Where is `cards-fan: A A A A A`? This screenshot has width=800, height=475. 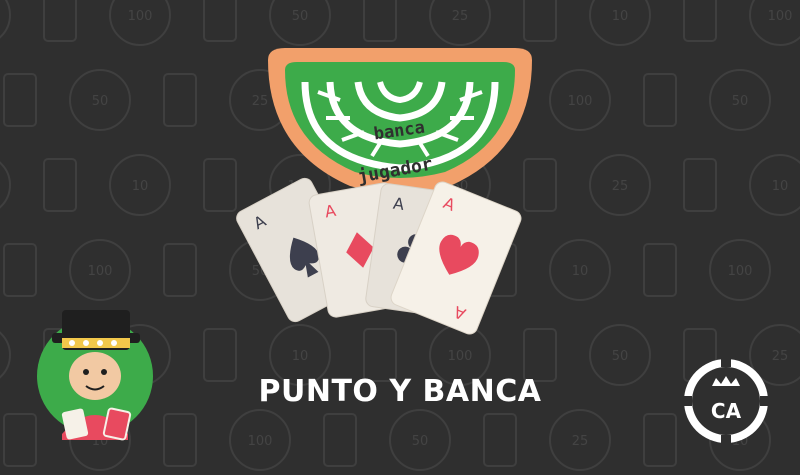
cards-fan: A A A A A is located at coordinates (379, 256).